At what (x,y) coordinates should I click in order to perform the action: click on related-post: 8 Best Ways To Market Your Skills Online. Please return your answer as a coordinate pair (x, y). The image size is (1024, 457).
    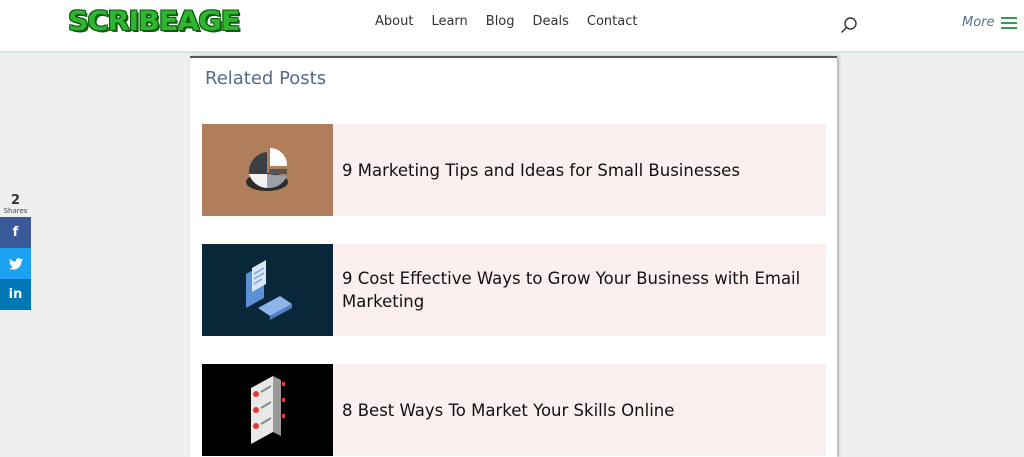
    Looking at the image, I should click on (514, 410).